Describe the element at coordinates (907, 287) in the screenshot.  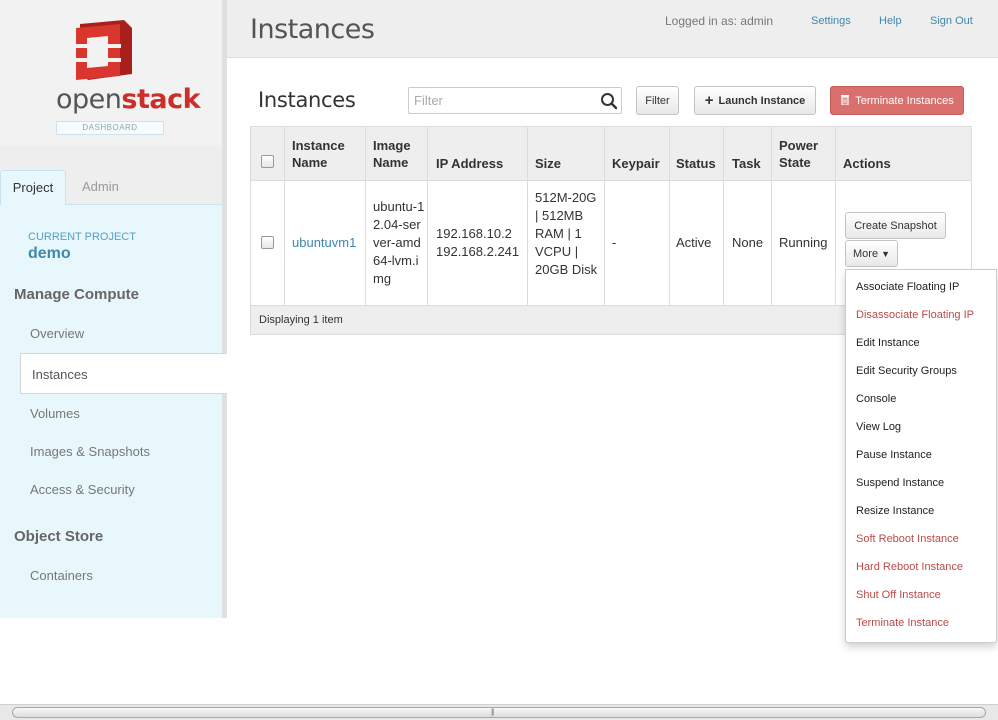
I see `menu-item-associate-floating-ip: Associate Floating IP` at that location.